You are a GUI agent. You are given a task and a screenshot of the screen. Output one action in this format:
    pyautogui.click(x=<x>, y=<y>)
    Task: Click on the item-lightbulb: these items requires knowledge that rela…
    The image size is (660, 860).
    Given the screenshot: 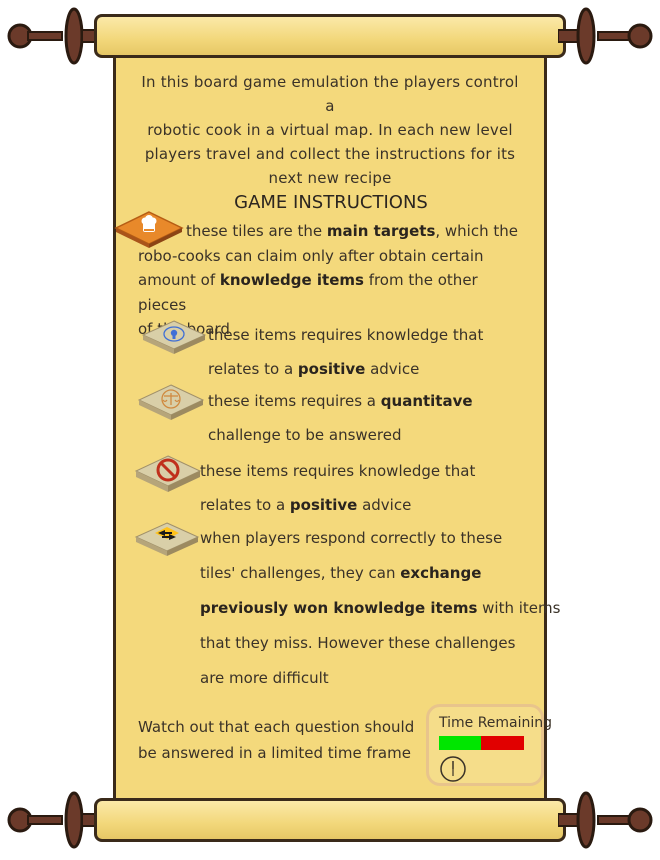 What is the action you would take?
    pyautogui.click(x=345, y=352)
    